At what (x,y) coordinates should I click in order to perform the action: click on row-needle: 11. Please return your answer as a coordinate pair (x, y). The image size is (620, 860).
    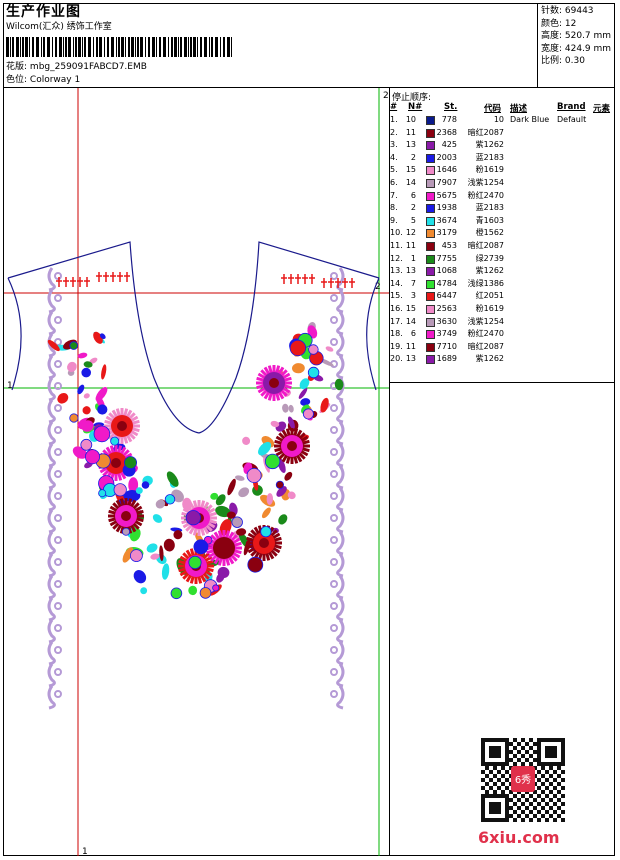
    Looking at the image, I should click on (410, 346).